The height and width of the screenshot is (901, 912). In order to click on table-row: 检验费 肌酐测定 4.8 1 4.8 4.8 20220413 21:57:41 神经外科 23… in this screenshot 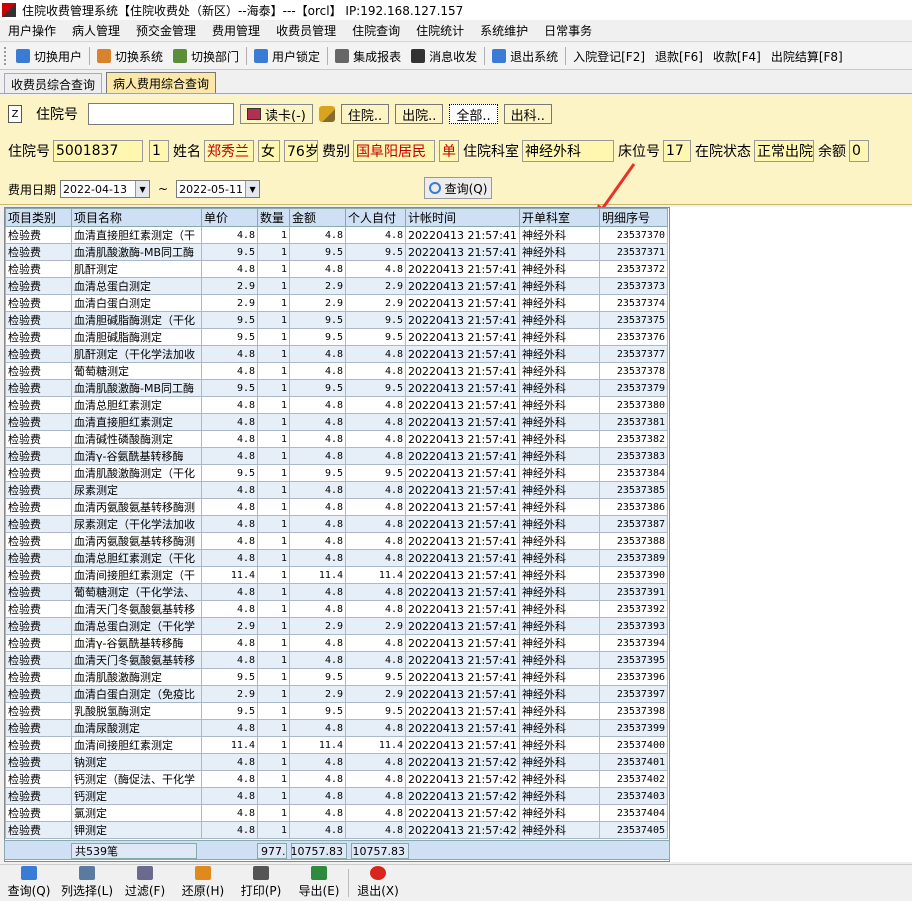, I will do `click(336, 269)`.